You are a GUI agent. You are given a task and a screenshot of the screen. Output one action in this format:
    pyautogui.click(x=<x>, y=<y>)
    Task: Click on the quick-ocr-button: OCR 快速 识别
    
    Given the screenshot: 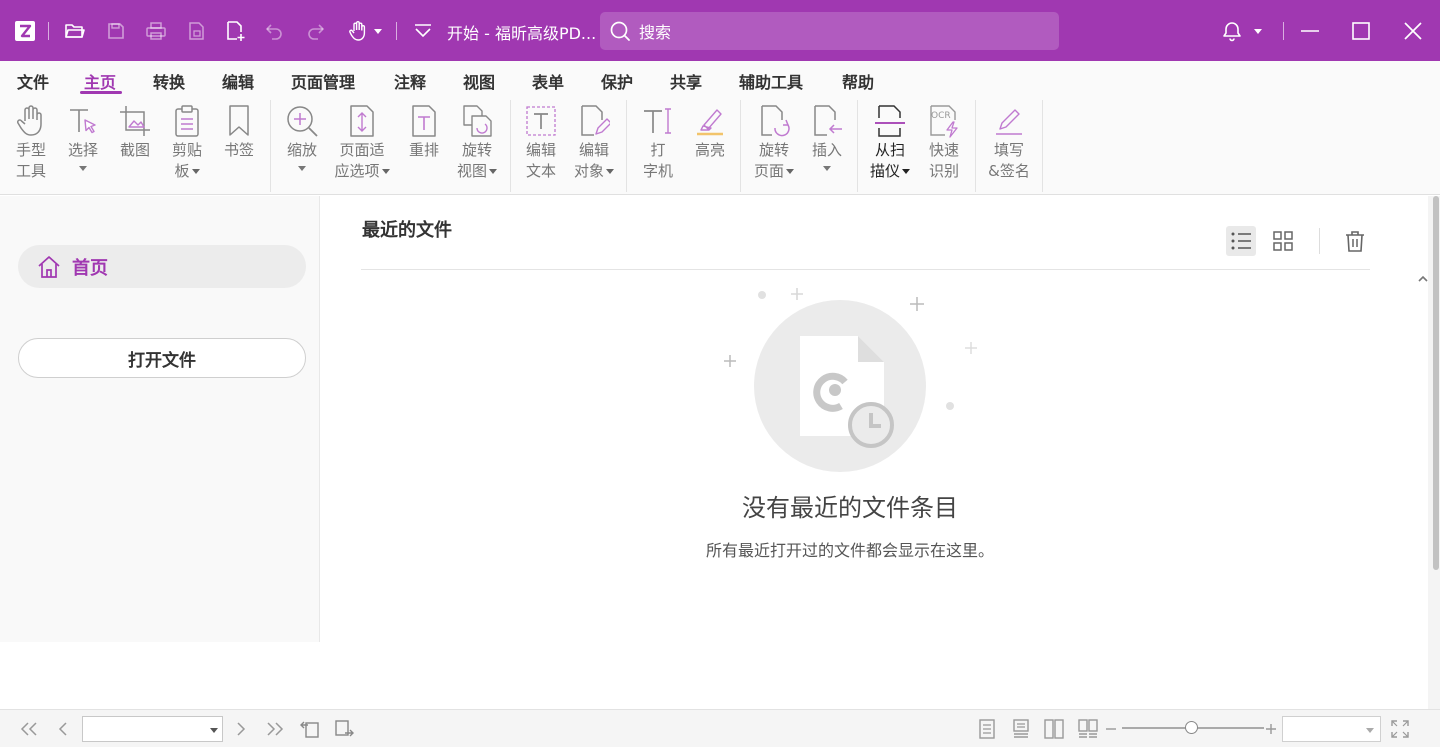 What is the action you would take?
    pyautogui.click(x=944, y=147)
    